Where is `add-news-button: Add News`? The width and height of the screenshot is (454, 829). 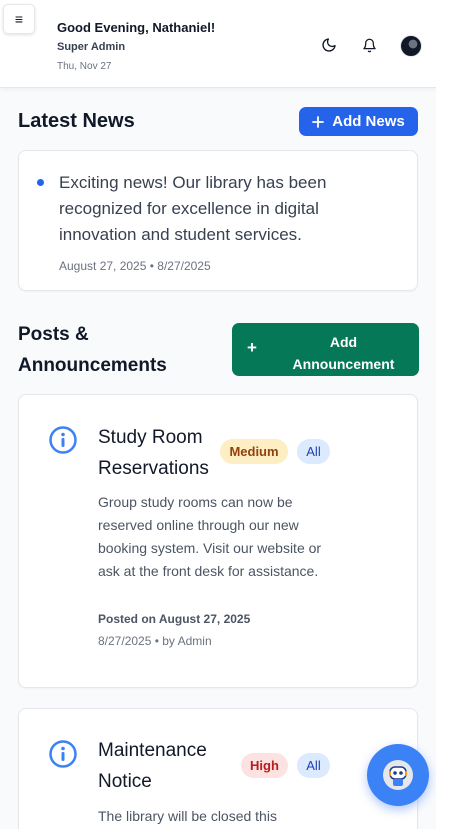
add-news-button: Add News is located at coordinates (358, 121).